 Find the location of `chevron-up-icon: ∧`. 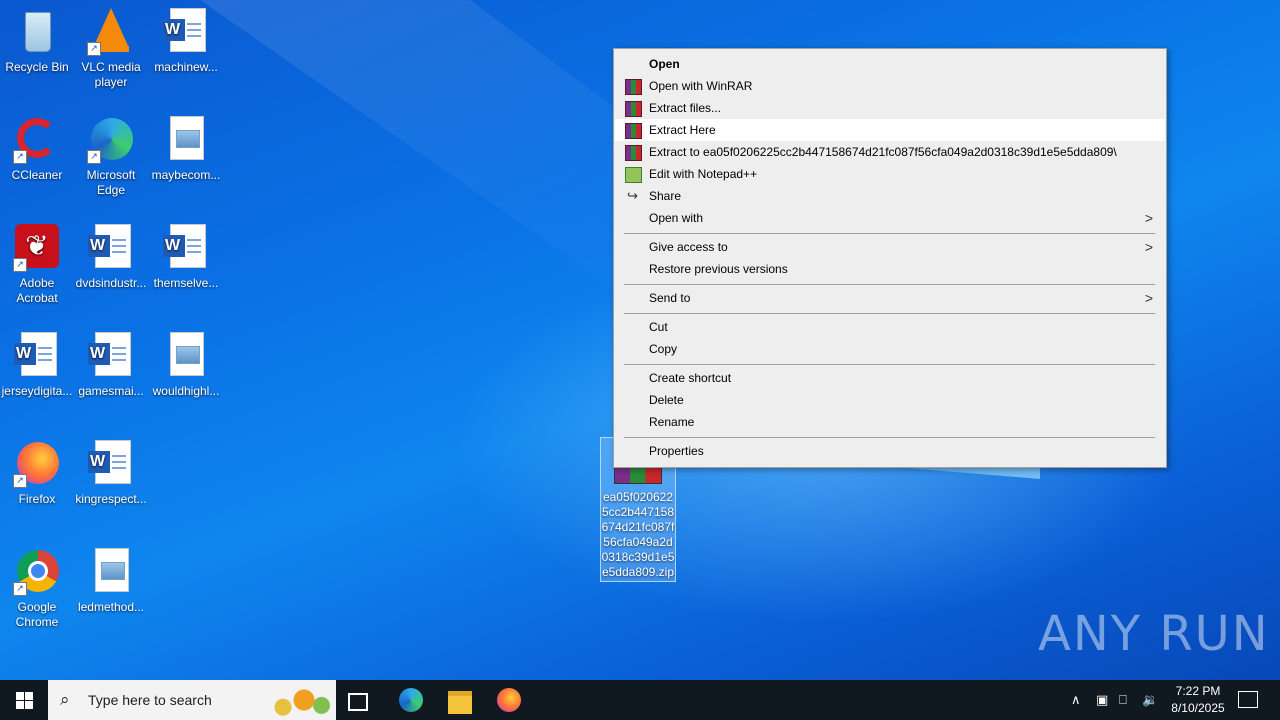

chevron-up-icon: ∧ is located at coordinates (1076, 700).